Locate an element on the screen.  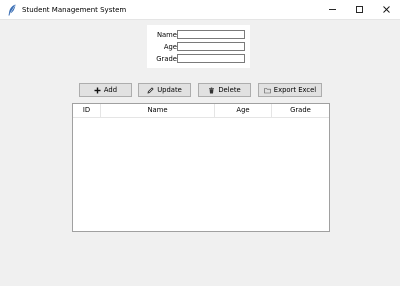
grade-row: Grade is located at coordinates (198, 59).